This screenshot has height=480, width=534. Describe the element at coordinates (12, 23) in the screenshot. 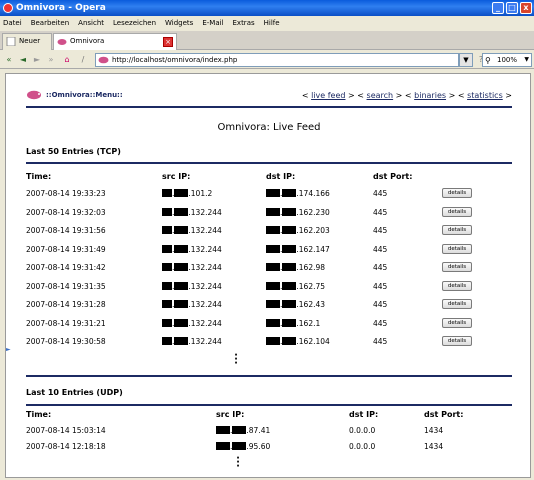

I see `menu-datei: Datei` at that location.